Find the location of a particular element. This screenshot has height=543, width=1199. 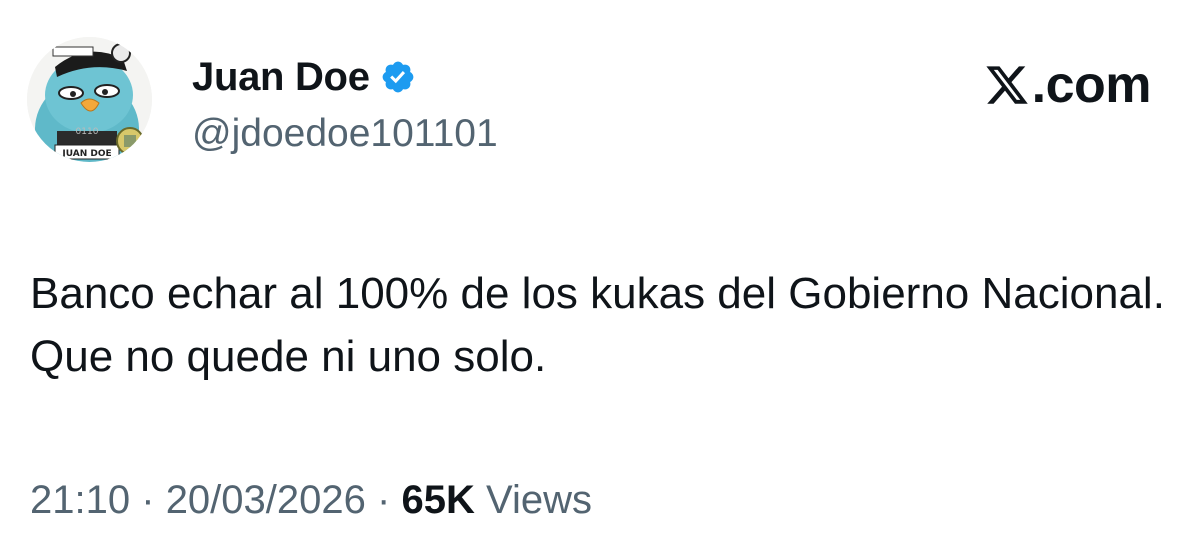

avatar: 0110 JUAN DOE is located at coordinates (89, 99).